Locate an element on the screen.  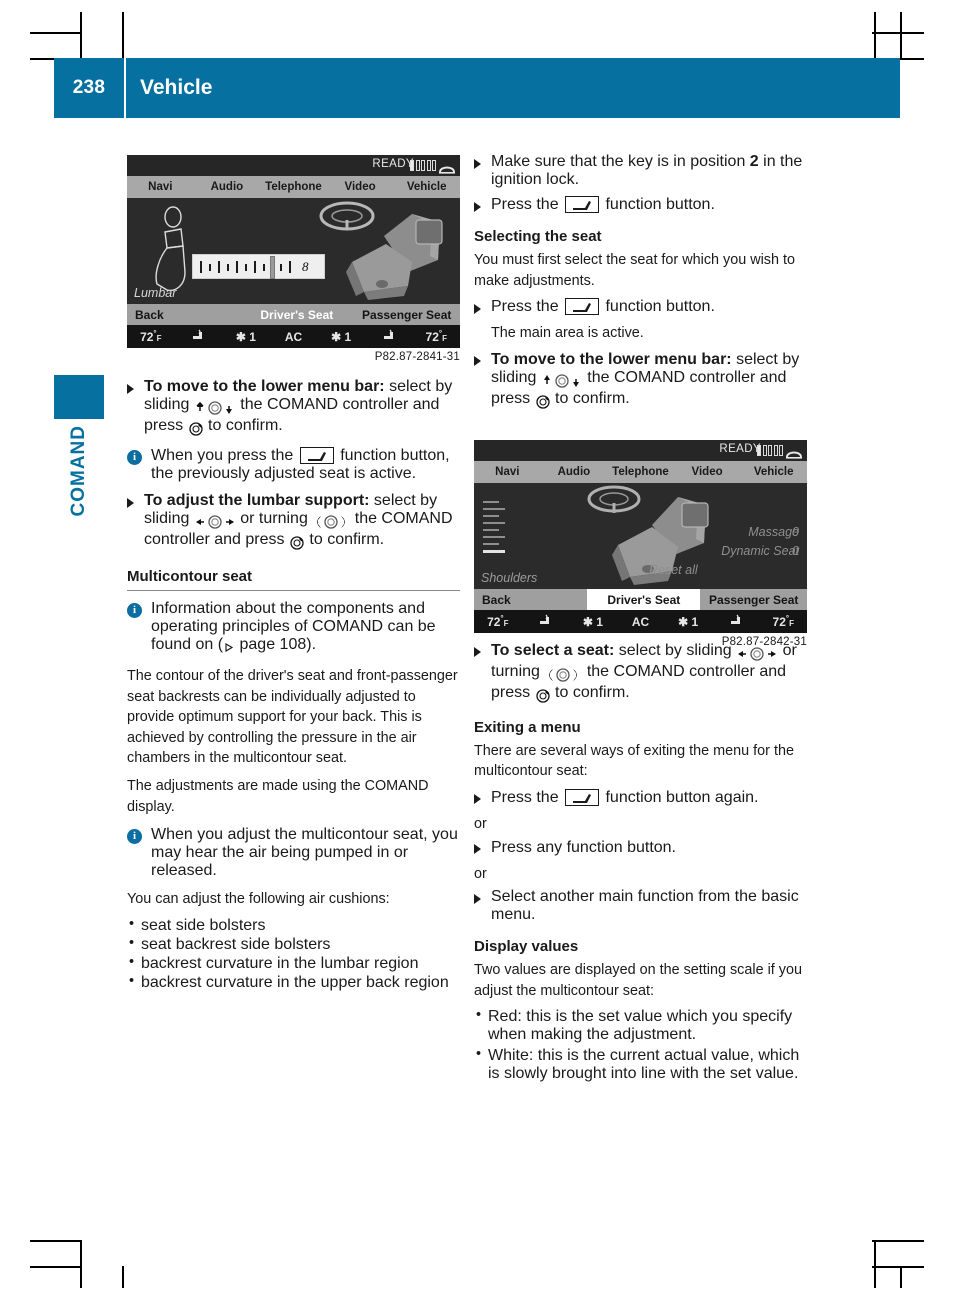
key-position-value: 2 is located at coordinates (754, 161).